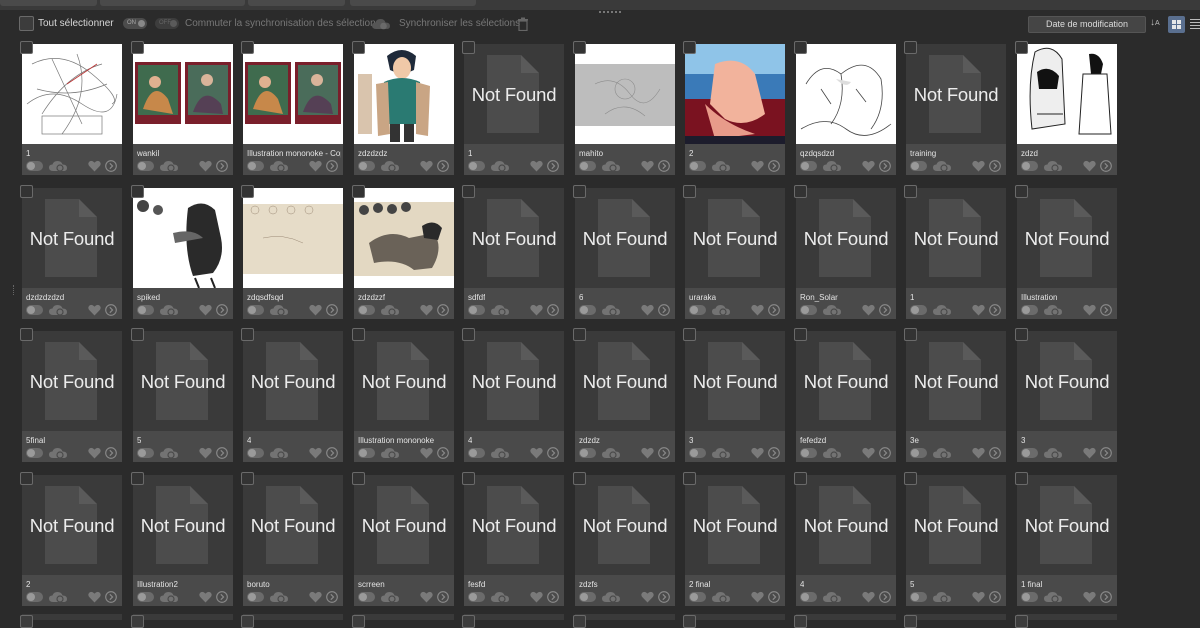  I want to click on file-card: qzdqsdzd, so click(845, 108).